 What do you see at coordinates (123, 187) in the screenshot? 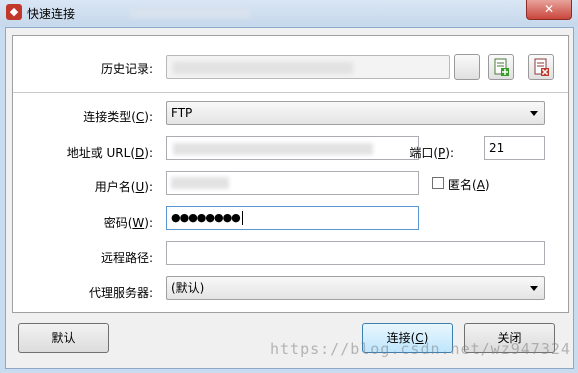
I see `username-label: 用户名(U):` at bounding box center [123, 187].